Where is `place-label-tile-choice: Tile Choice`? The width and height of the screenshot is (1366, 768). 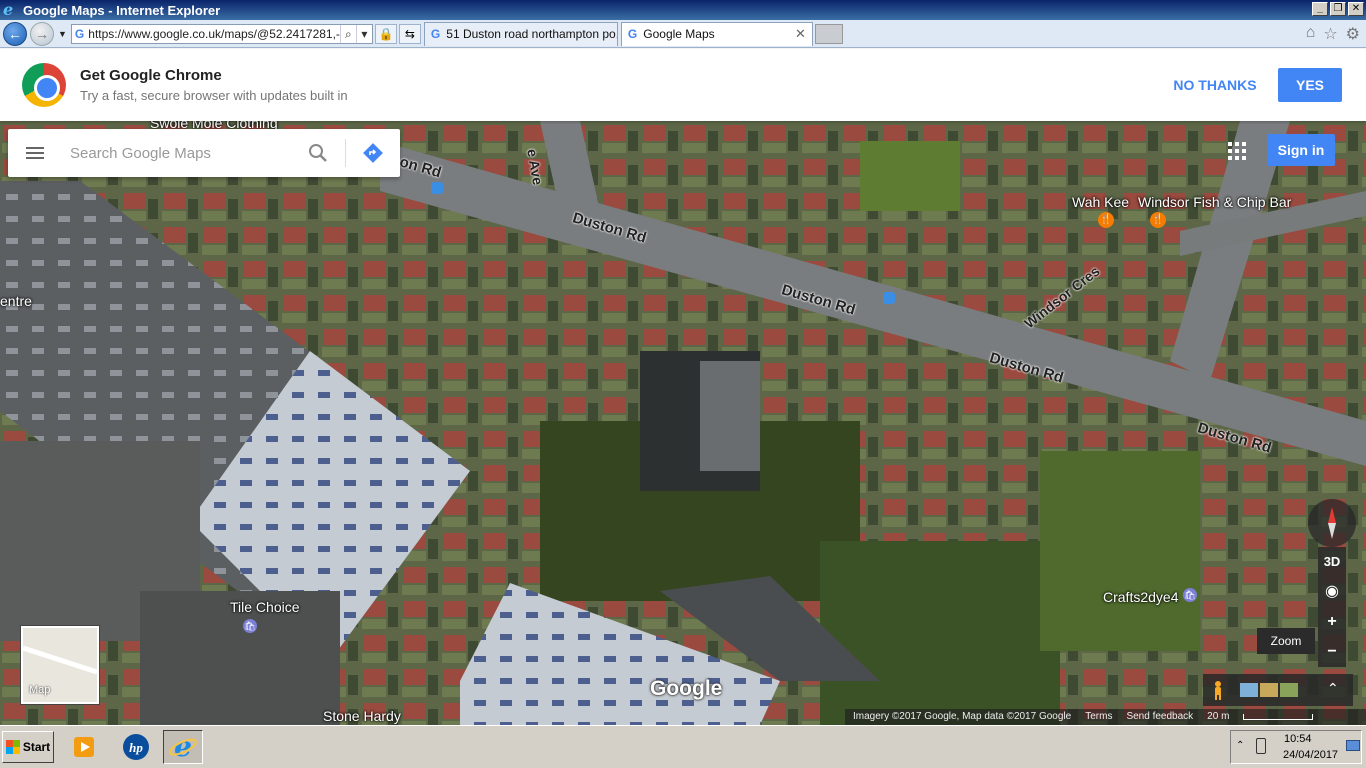
place-label-tile-choice: Tile Choice is located at coordinates (265, 607).